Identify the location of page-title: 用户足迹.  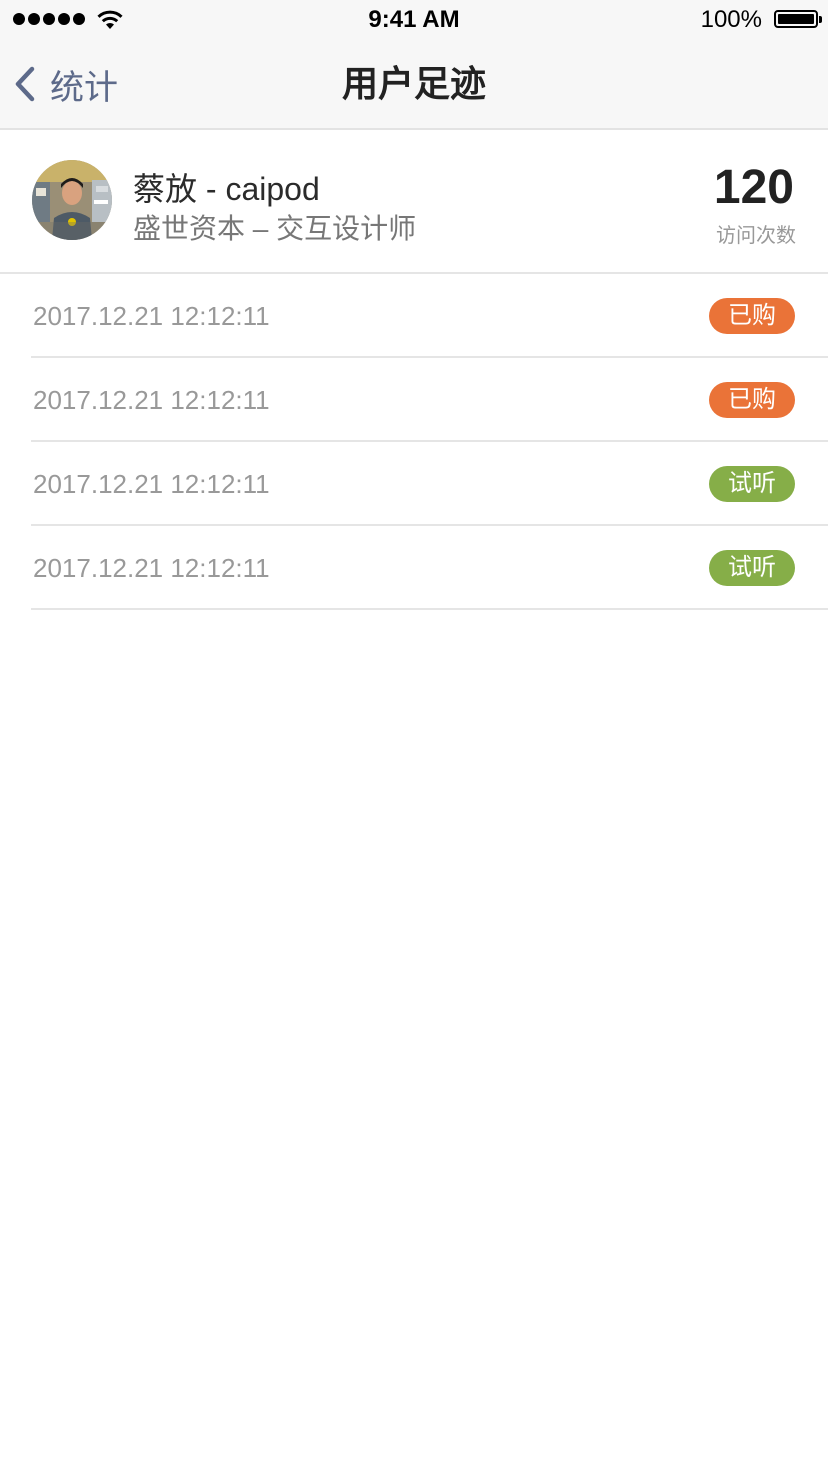
(413, 83).